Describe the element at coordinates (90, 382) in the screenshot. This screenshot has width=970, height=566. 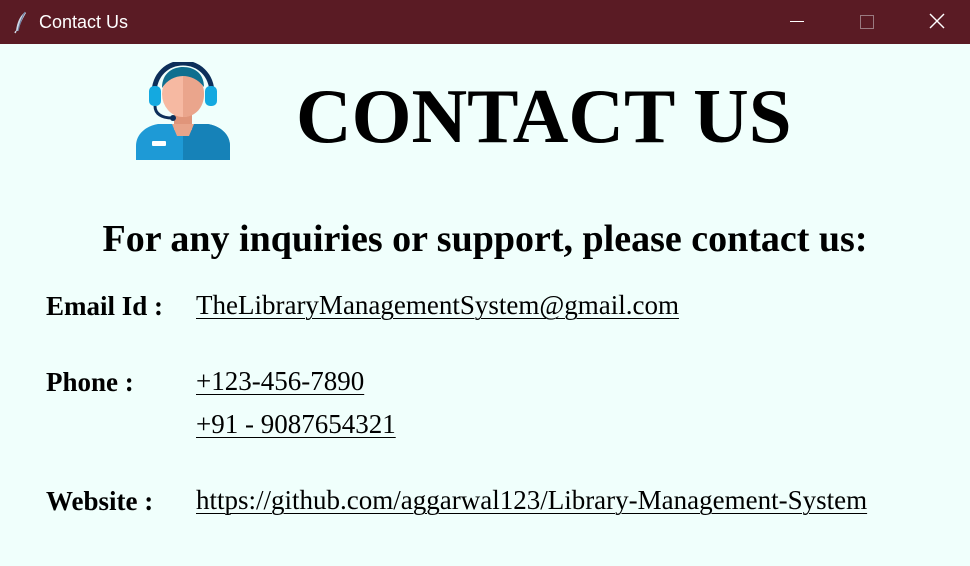
I see `phone-label: Phone :` at that location.